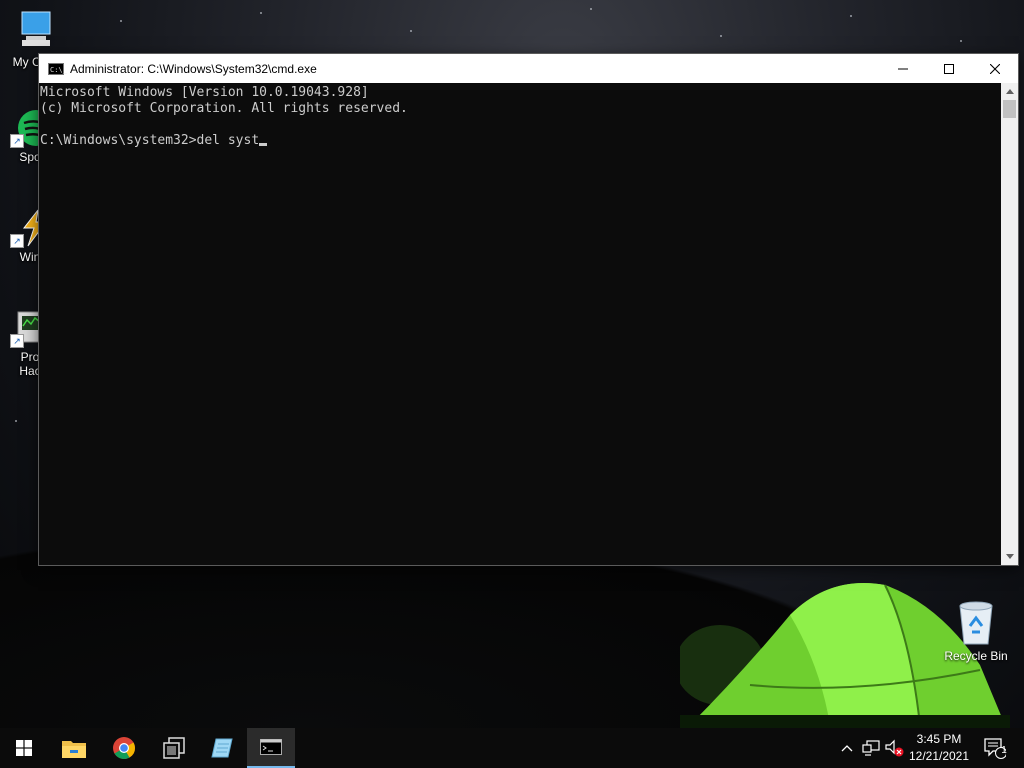 The image size is (1024, 768). I want to click on close-button, so click(995, 68).